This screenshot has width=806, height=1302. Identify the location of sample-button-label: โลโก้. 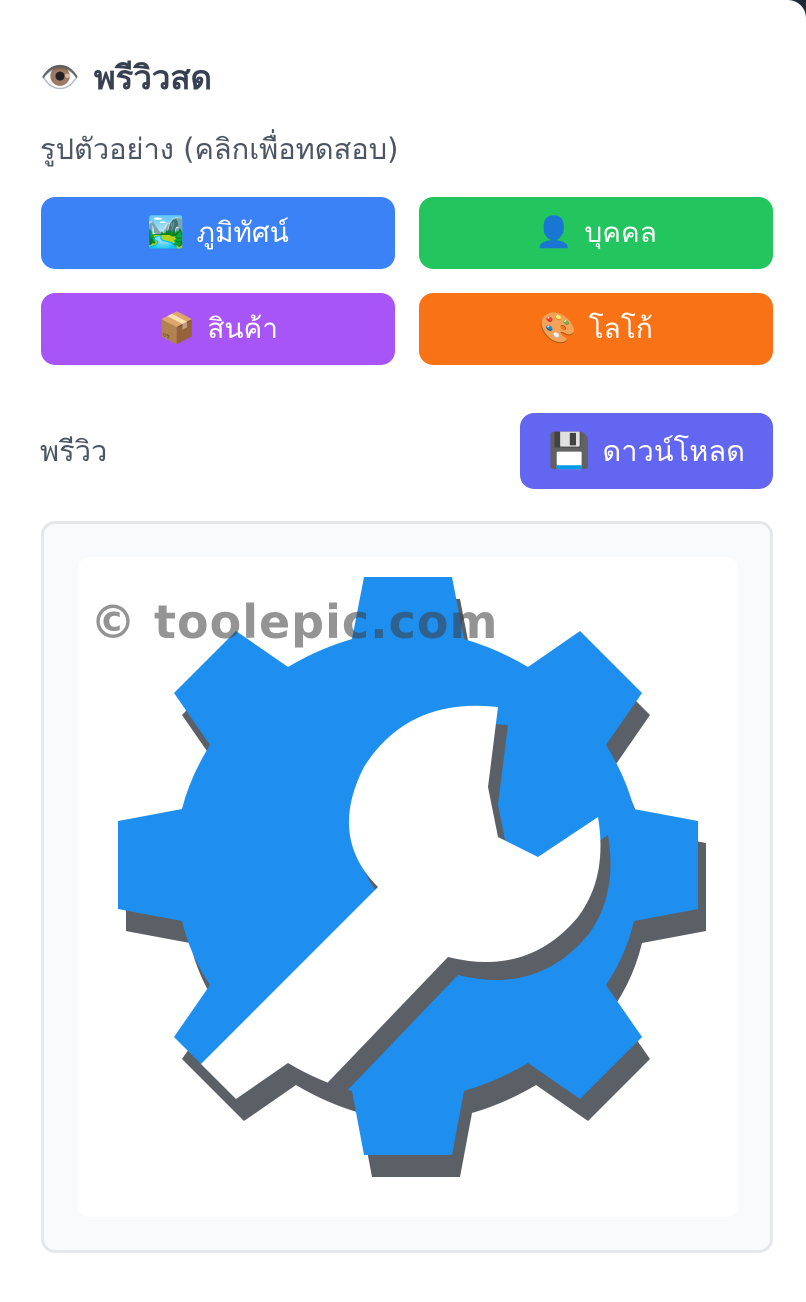
(620, 328).